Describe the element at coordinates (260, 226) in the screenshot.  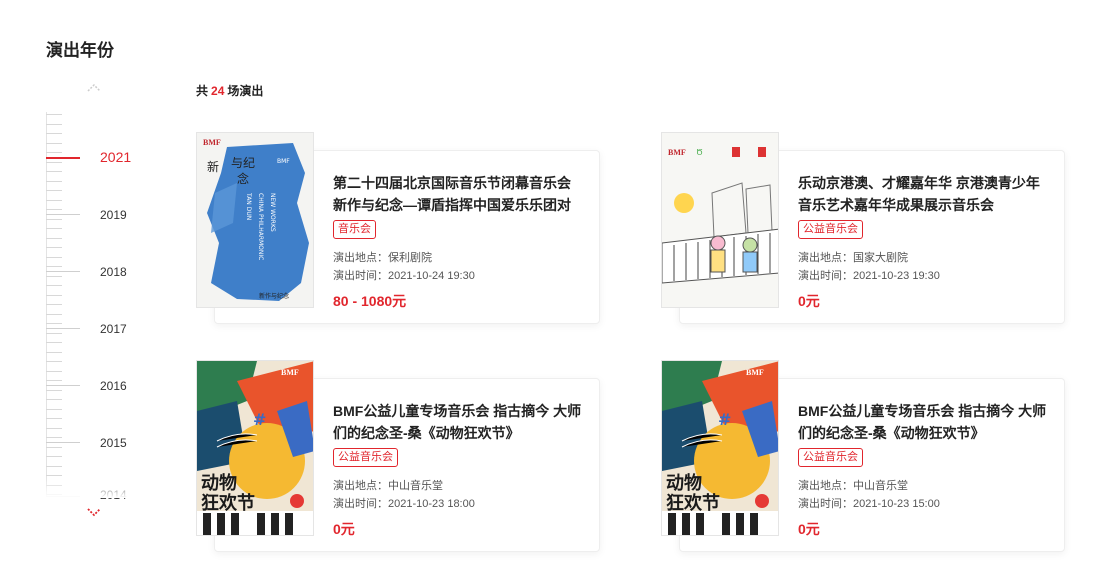
I see `svg-text: CHINA PHILHARMONIC` at that location.